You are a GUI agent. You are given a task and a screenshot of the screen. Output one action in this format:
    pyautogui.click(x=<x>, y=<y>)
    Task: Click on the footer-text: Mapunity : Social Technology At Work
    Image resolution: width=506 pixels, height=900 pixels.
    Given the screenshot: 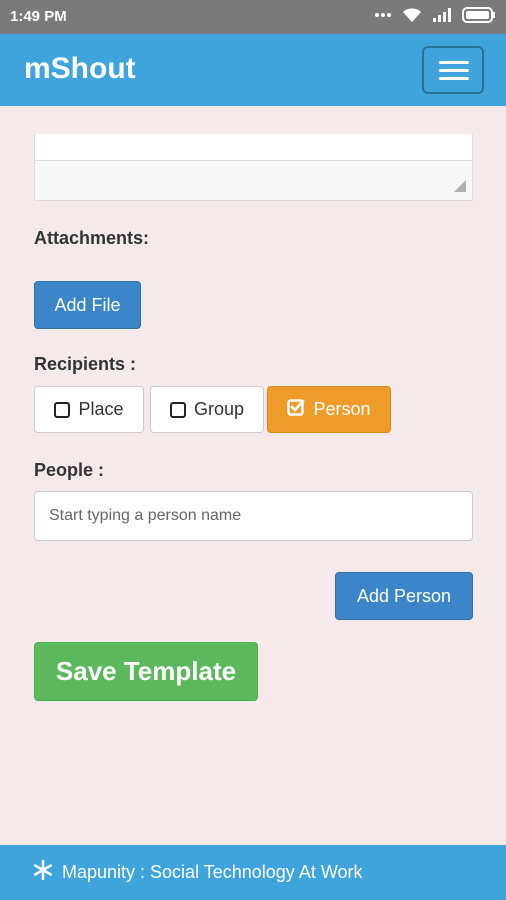 What is the action you would take?
    pyautogui.click(x=212, y=872)
    